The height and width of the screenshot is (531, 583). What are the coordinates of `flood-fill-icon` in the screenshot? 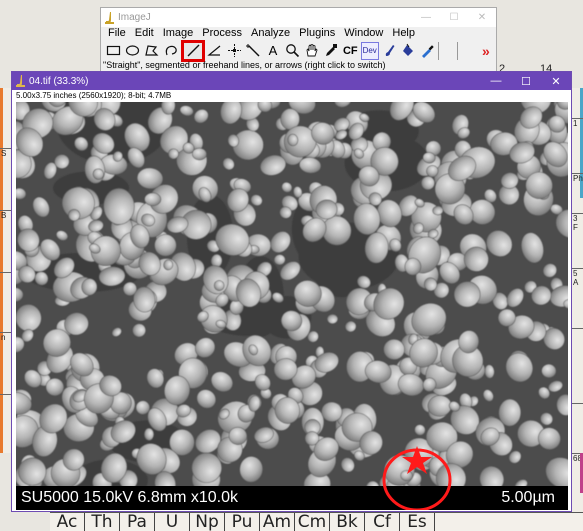 It's located at (407, 49).